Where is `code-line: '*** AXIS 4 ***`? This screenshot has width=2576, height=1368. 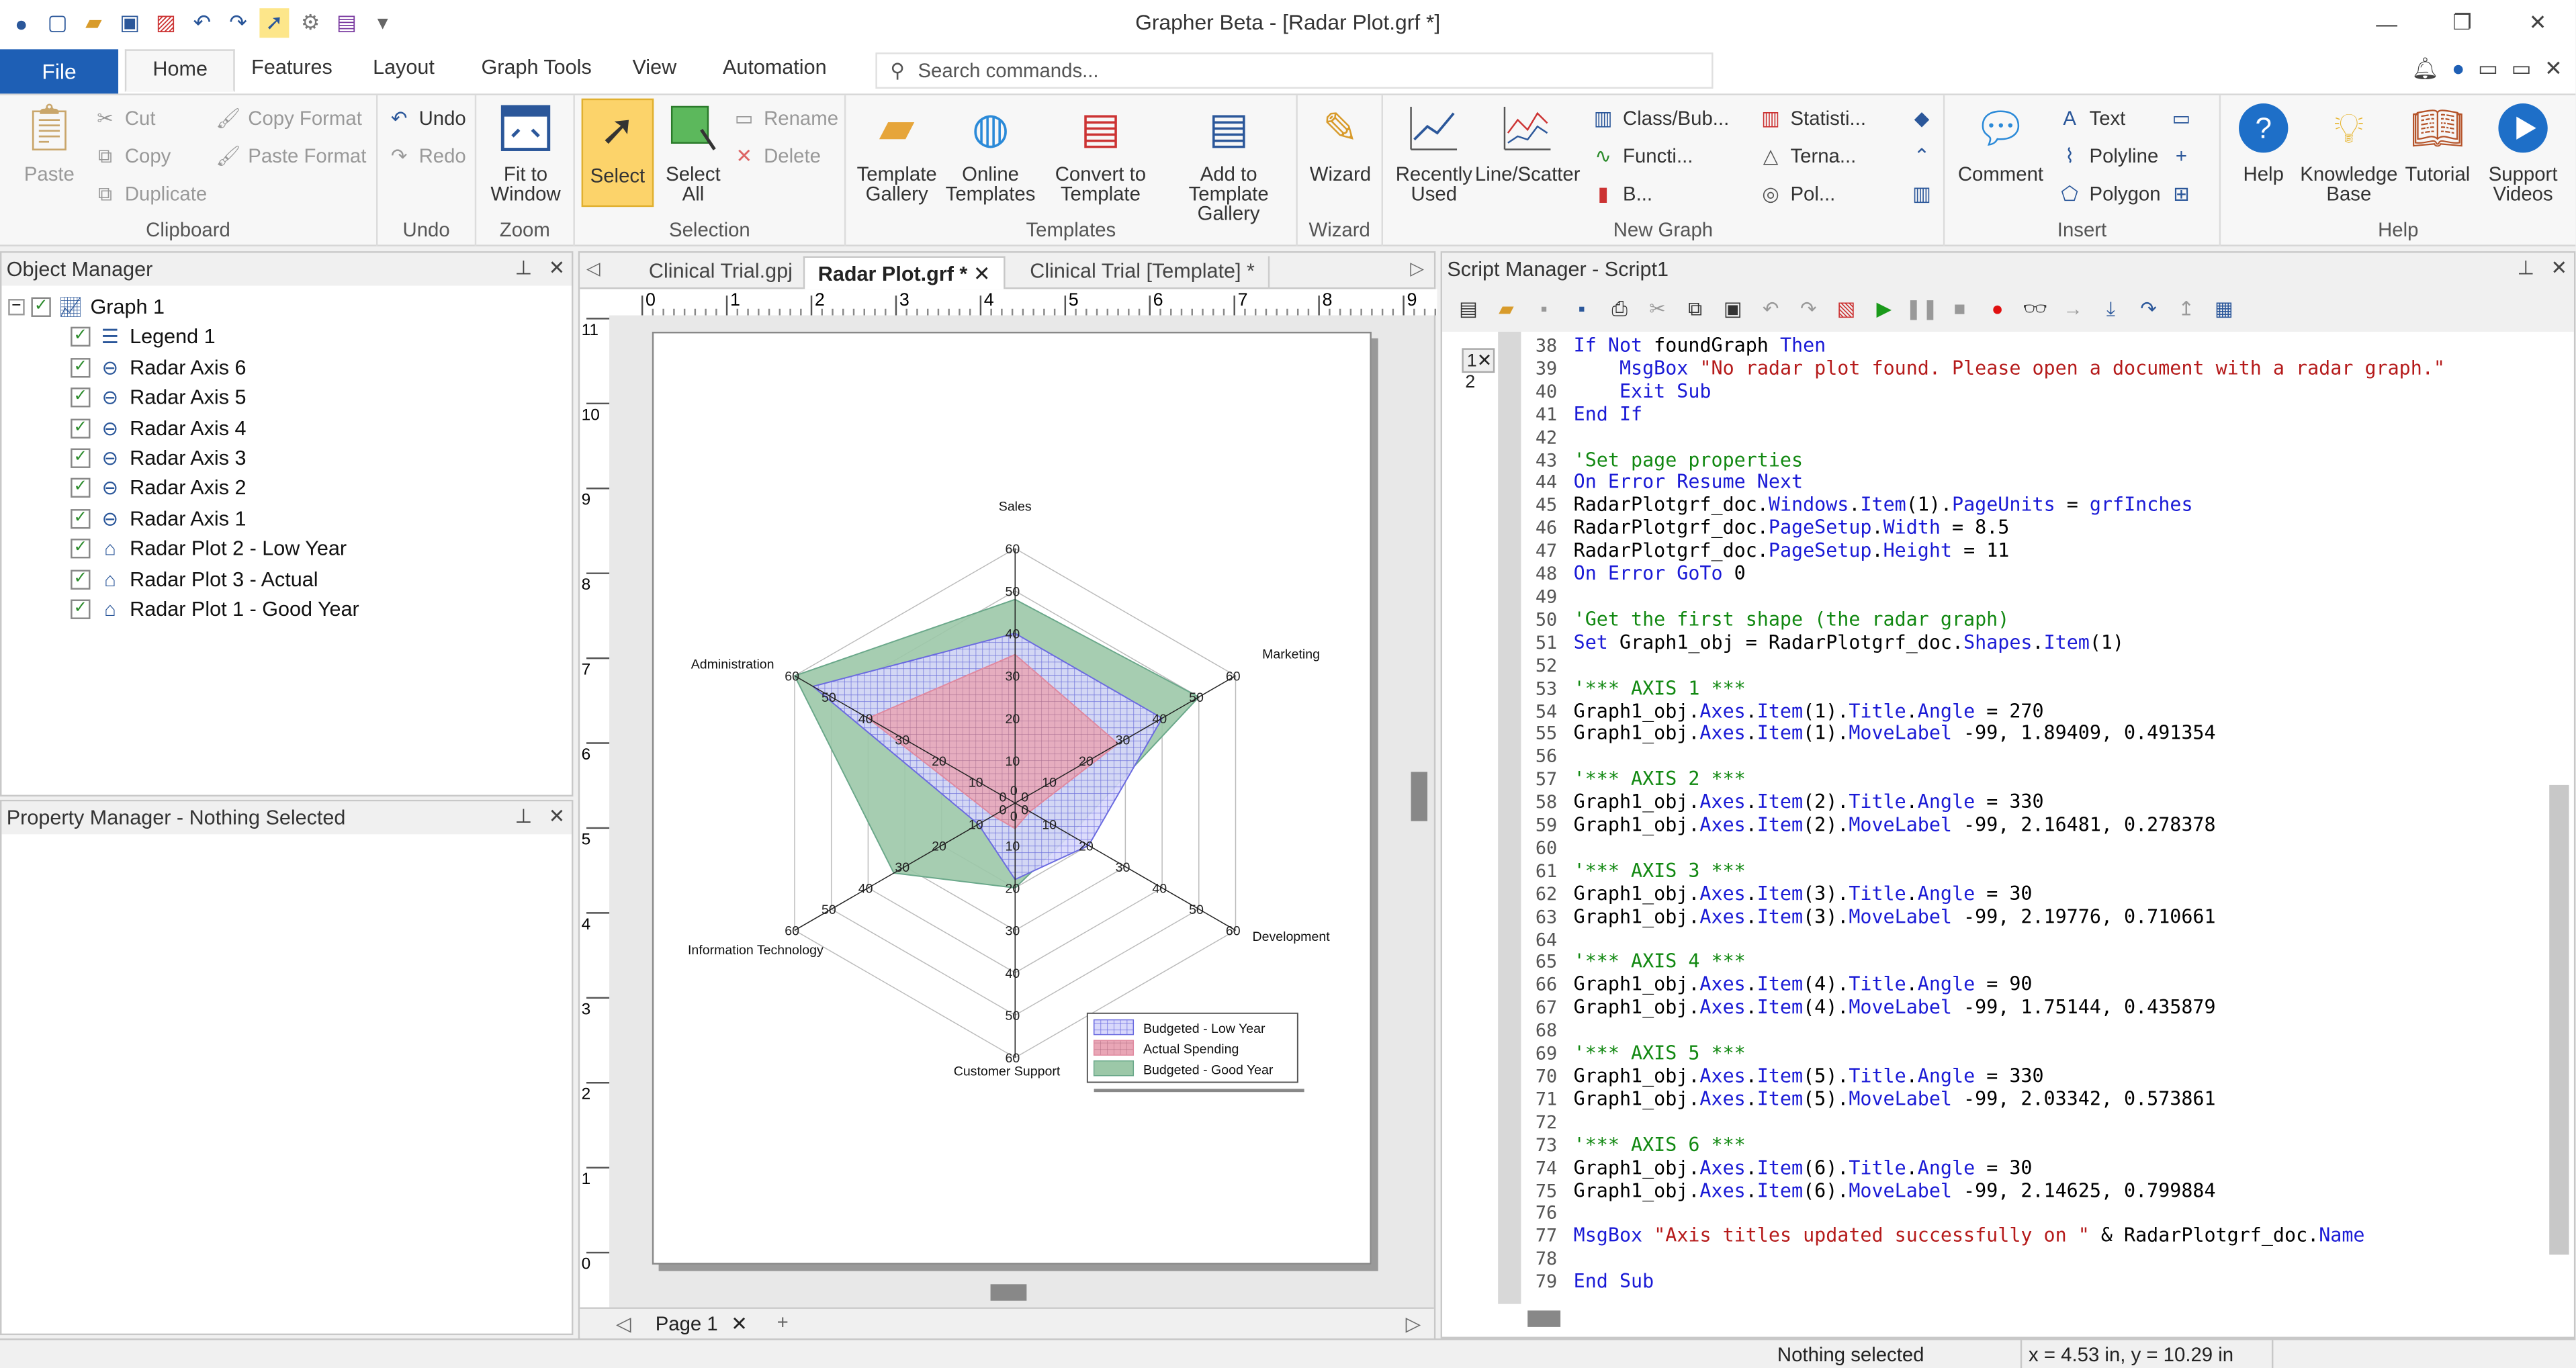
code-line: '*** AXIS 4 *** is located at coordinates (2010, 962).